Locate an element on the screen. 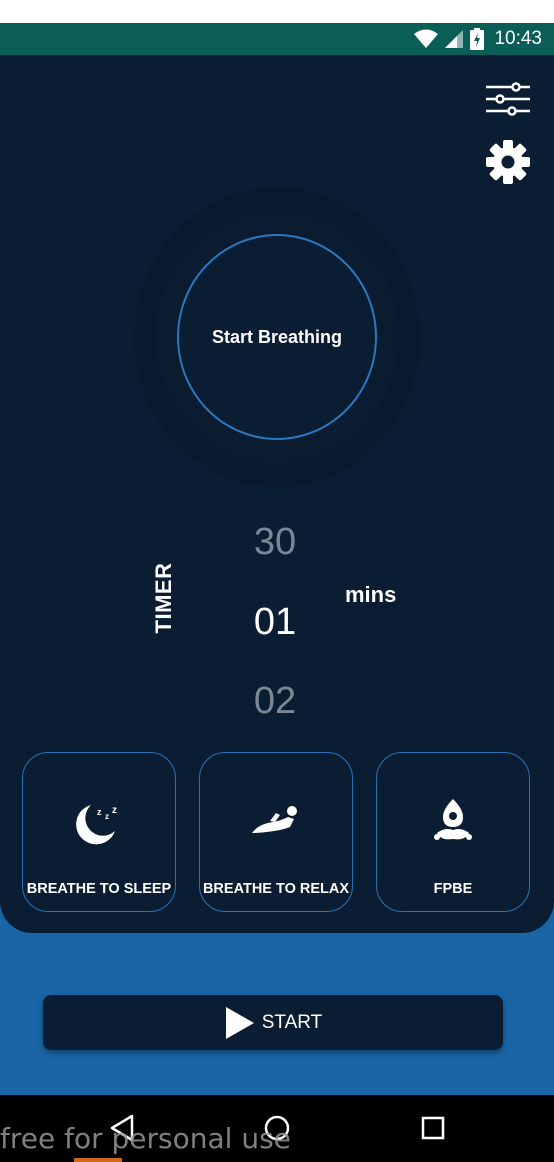  start-button: START is located at coordinates (273, 1022).